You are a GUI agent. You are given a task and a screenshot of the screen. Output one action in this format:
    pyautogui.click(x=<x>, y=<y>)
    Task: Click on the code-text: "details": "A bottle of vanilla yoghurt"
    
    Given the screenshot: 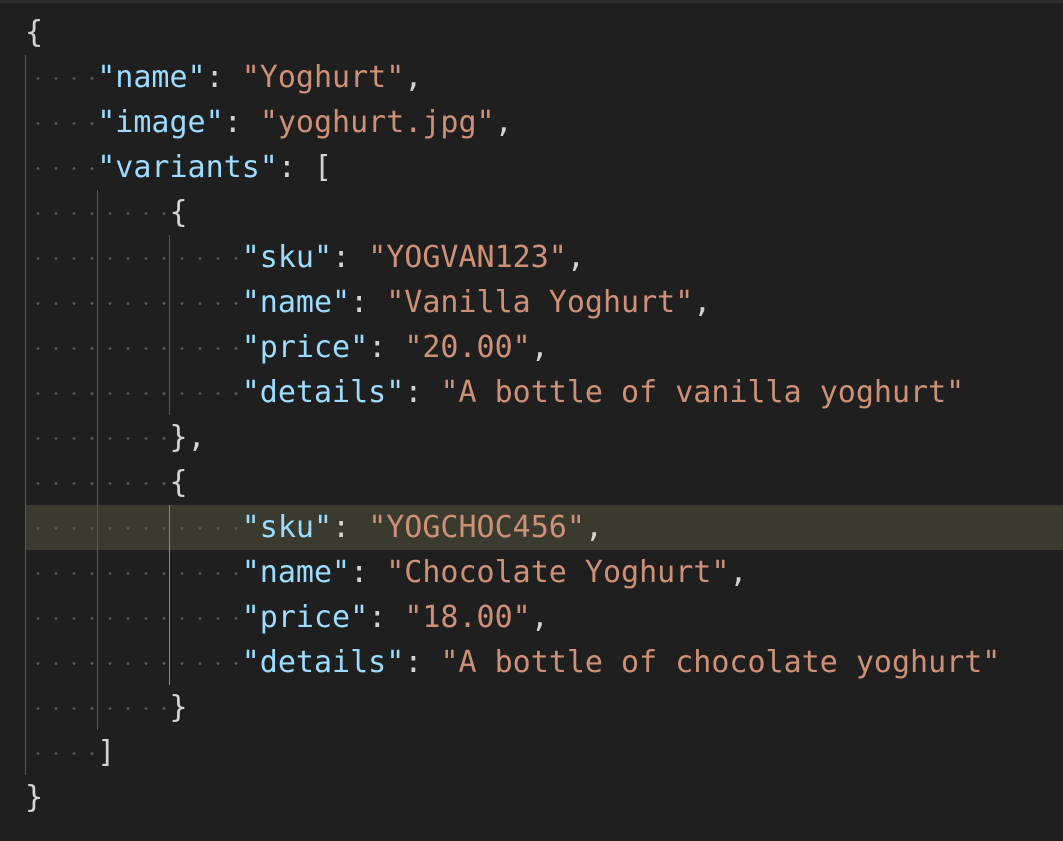 What is the action you would take?
    pyautogui.click(x=494, y=392)
    